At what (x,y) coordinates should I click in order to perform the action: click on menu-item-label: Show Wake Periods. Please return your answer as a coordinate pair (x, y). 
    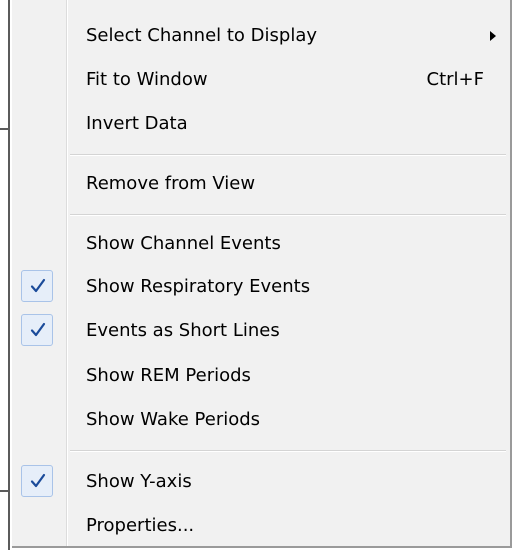
    Looking at the image, I should click on (173, 419).